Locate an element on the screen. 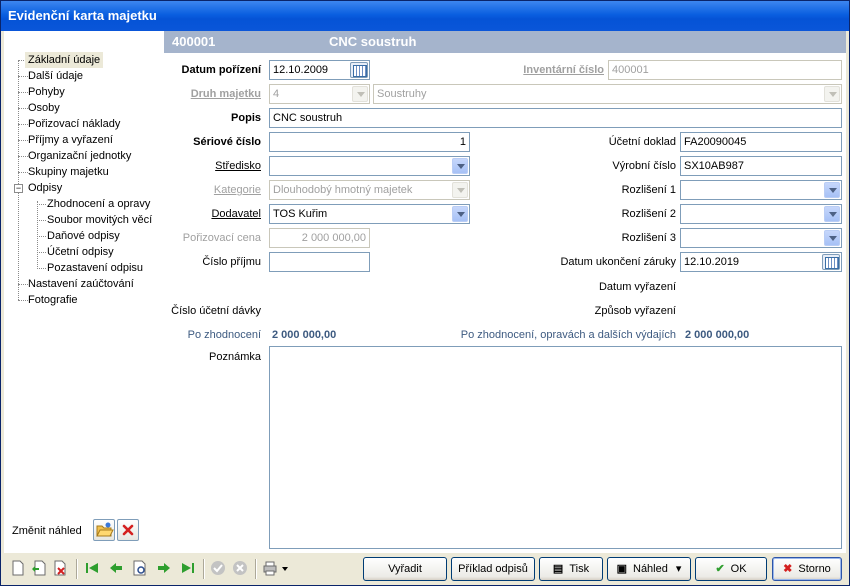 The width and height of the screenshot is (850, 586). rozliseni1-label: Rozlišení 1 is located at coordinates (648, 190).